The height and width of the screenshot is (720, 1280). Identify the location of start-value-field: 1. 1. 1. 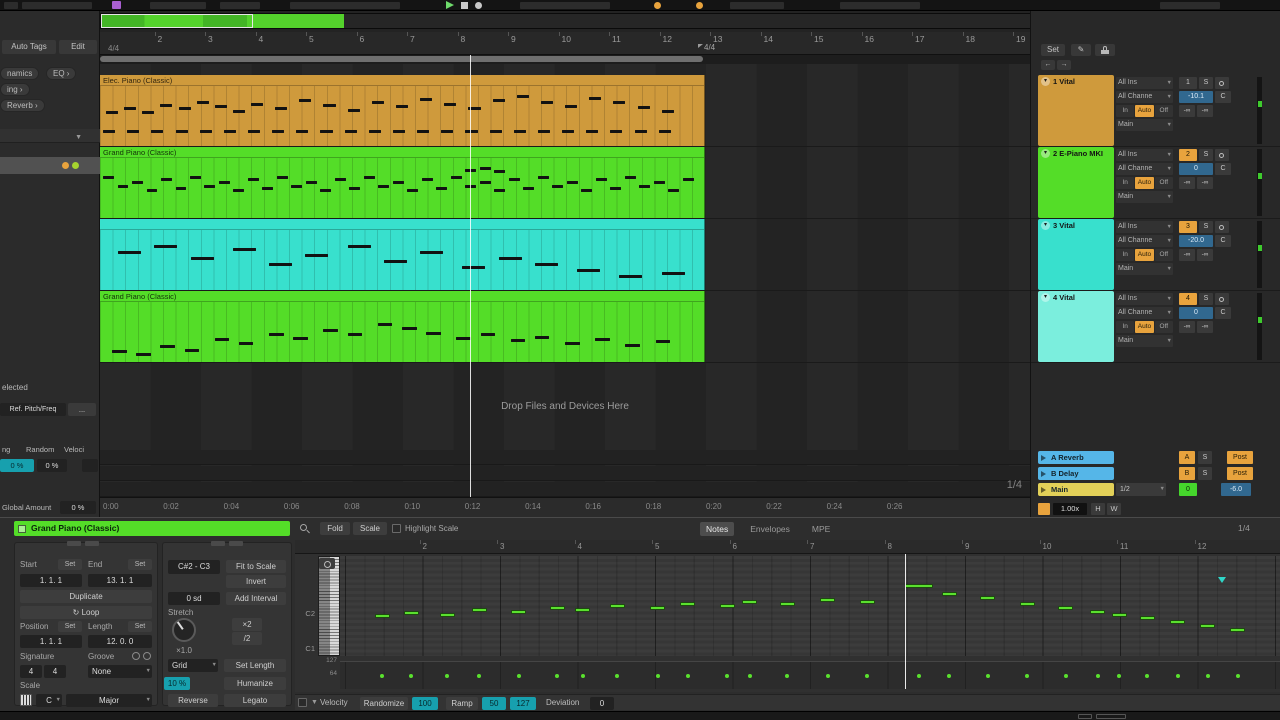
(51, 580).